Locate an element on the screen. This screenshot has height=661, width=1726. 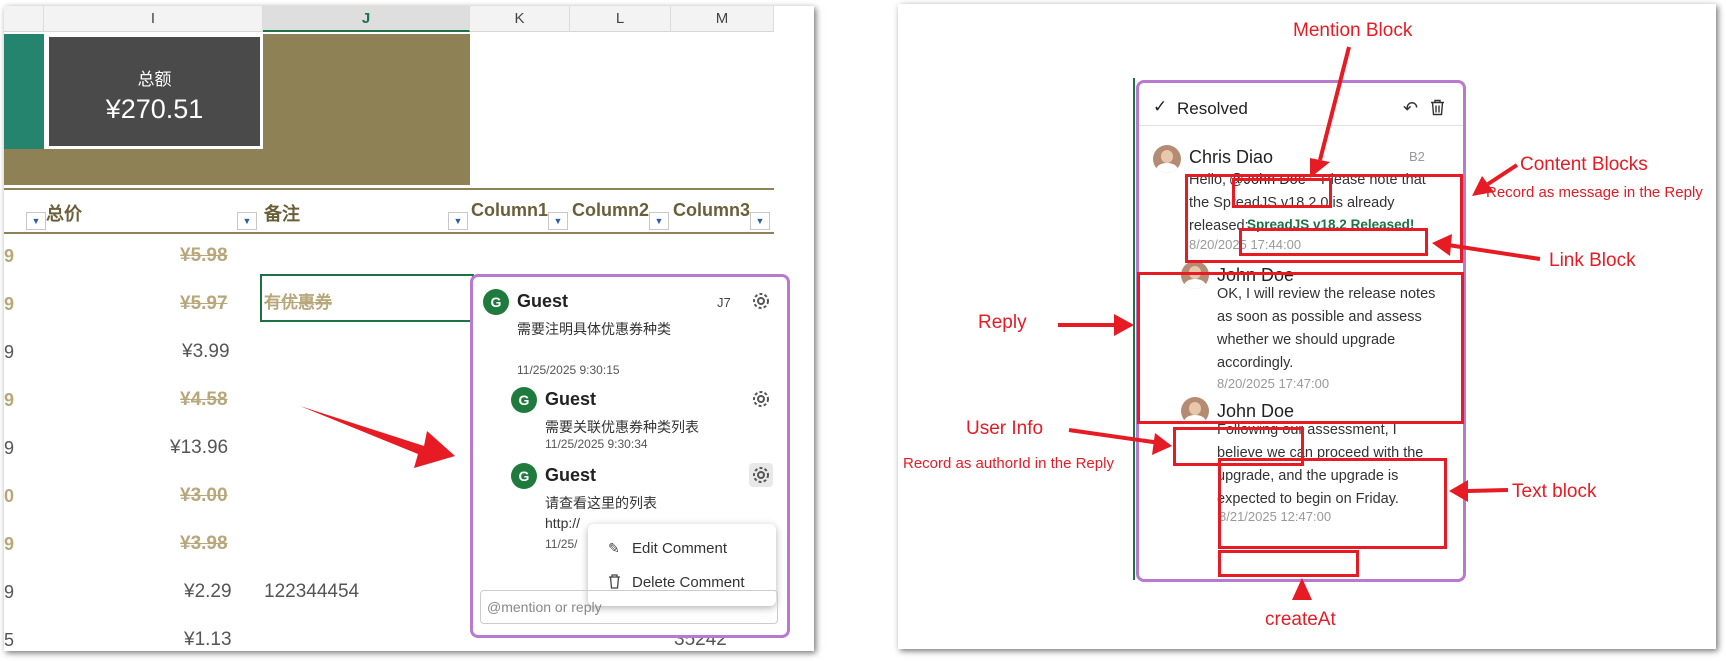
label-mention-block: Mention Block is located at coordinates (1353, 30).